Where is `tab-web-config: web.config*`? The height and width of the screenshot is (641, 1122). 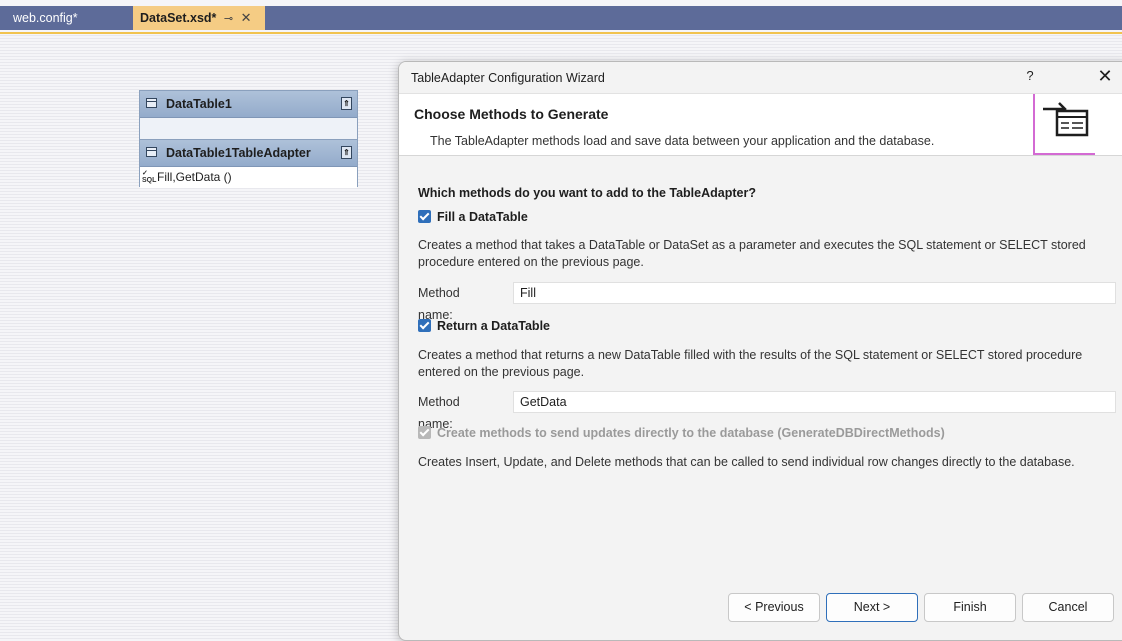 tab-web-config: web.config* is located at coordinates (68, 18).